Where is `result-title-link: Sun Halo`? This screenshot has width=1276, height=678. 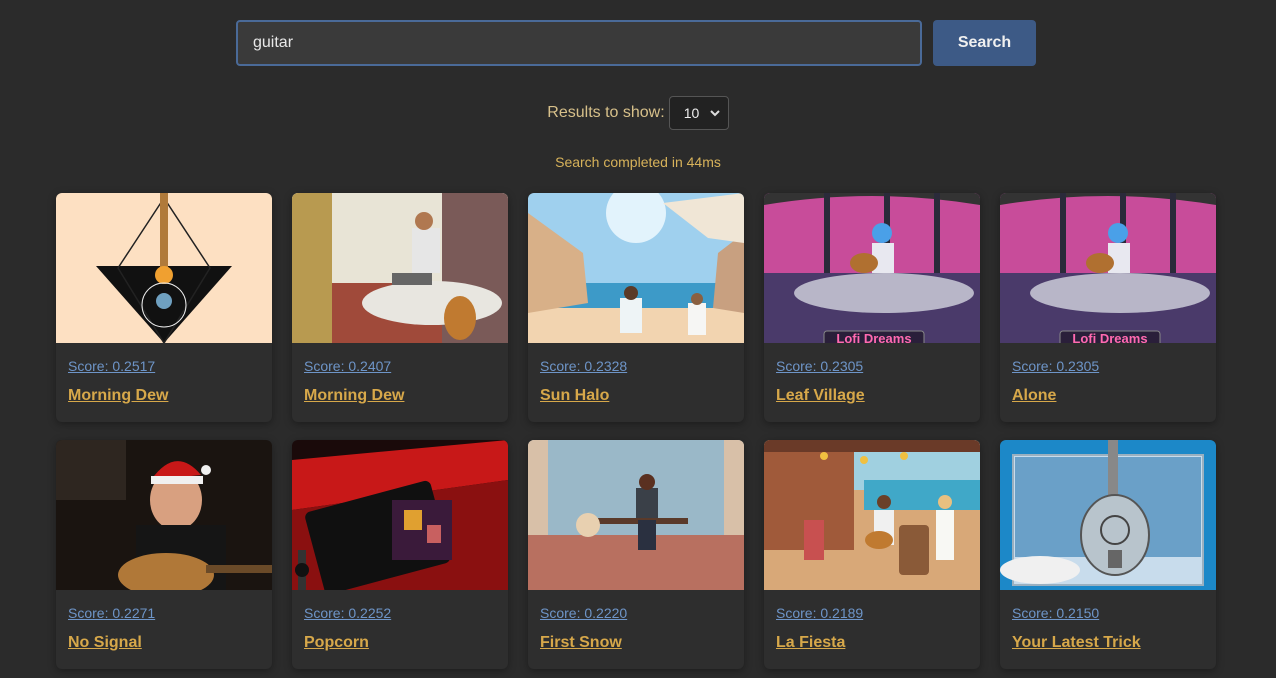 result-title-link: Sun Halo is located at coordinates (636, 396).